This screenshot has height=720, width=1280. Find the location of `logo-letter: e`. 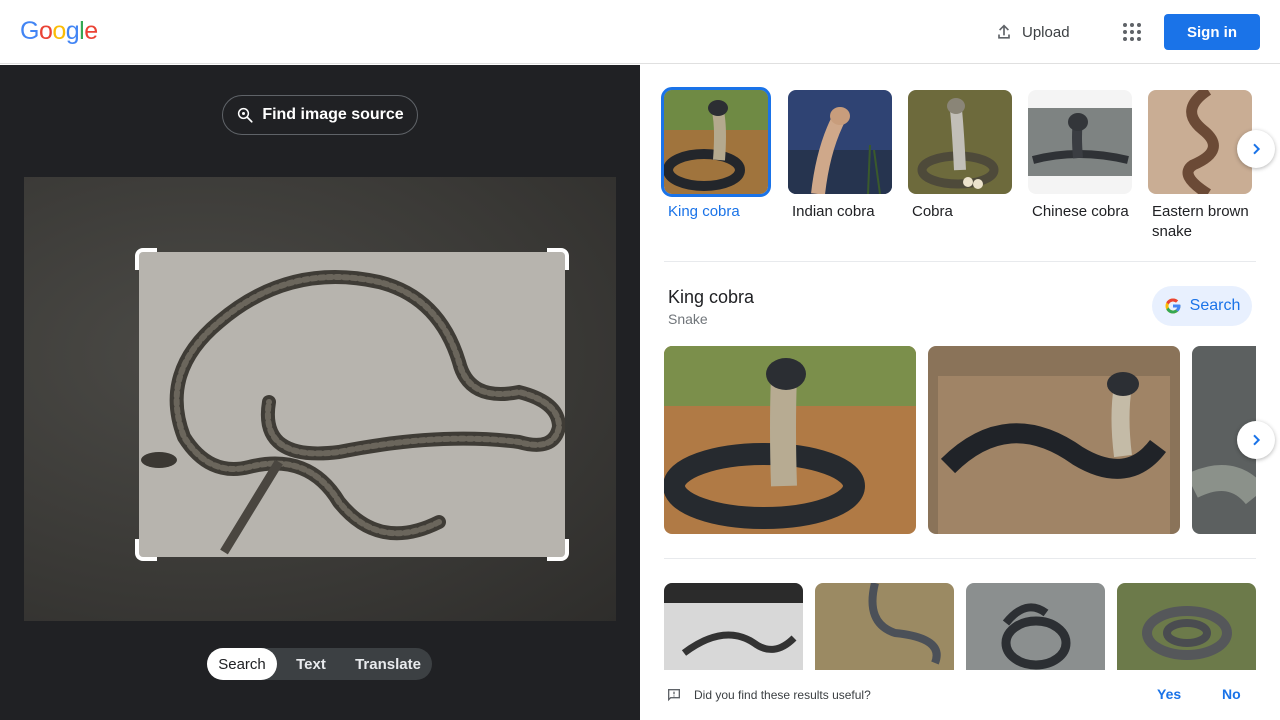

logo-letter: e is located at coordinates (91, 31).